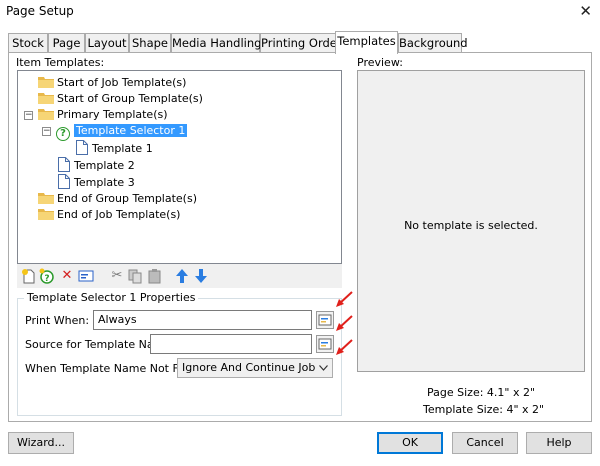 The image size is (600, 466). Describe the element at coordinates (86, 276) in the screenshot. I see `properties-icon` at that location.